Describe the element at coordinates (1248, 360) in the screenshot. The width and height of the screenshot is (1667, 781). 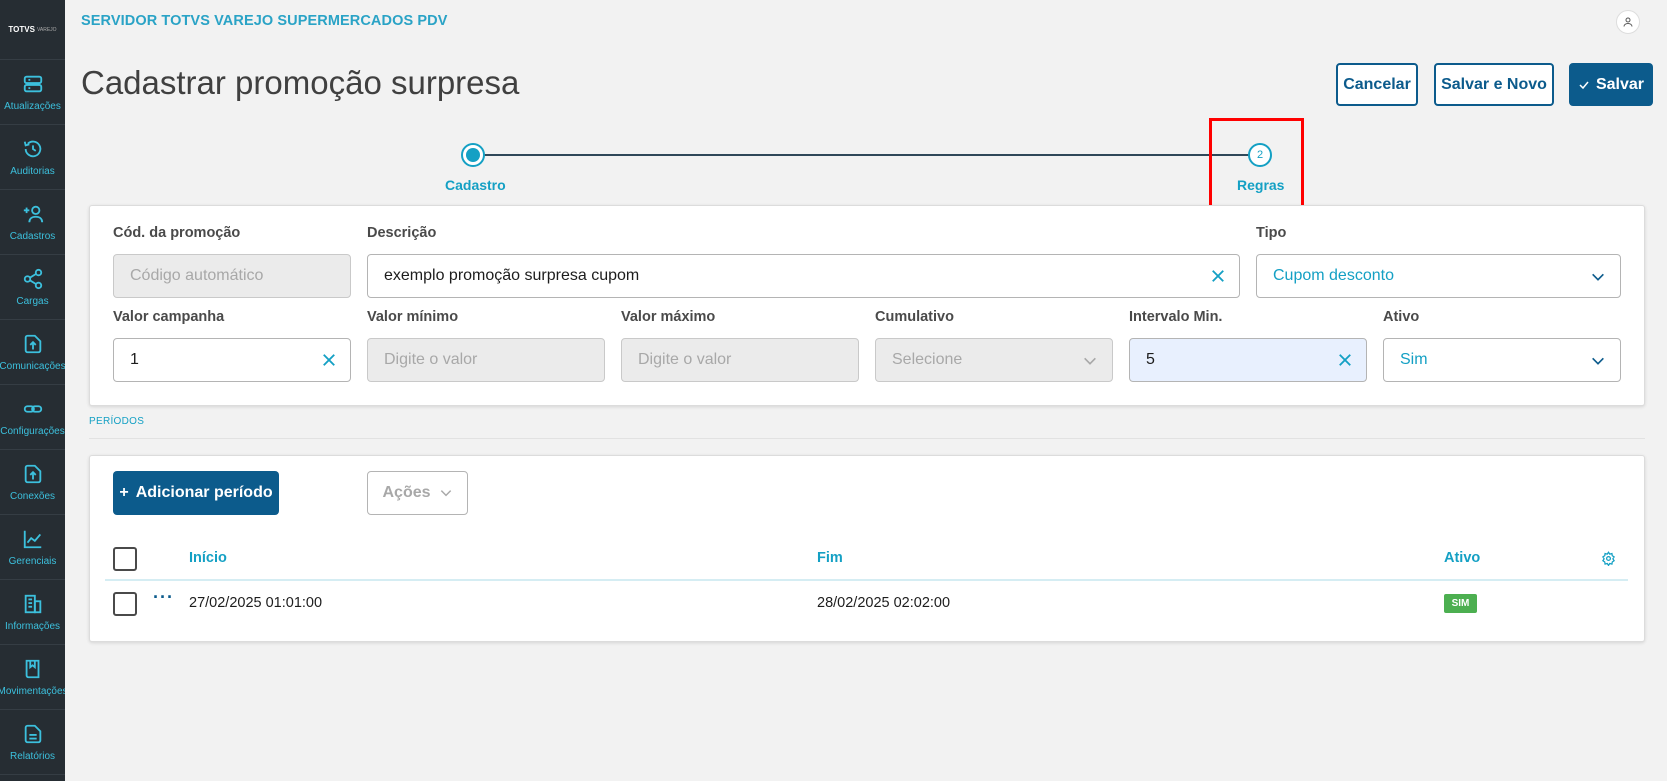
I see `intervalo-min-input: 5` at that location.